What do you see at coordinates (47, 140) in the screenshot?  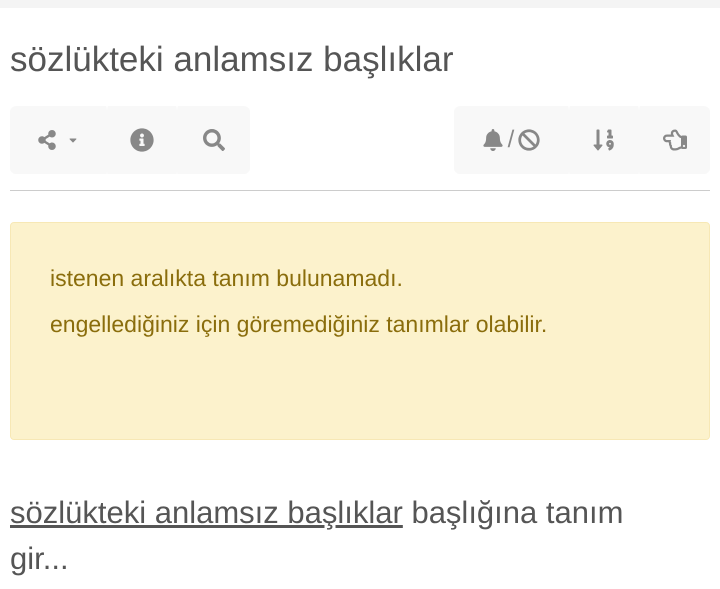 I see `share-icon` at bounding box center [47, 140].